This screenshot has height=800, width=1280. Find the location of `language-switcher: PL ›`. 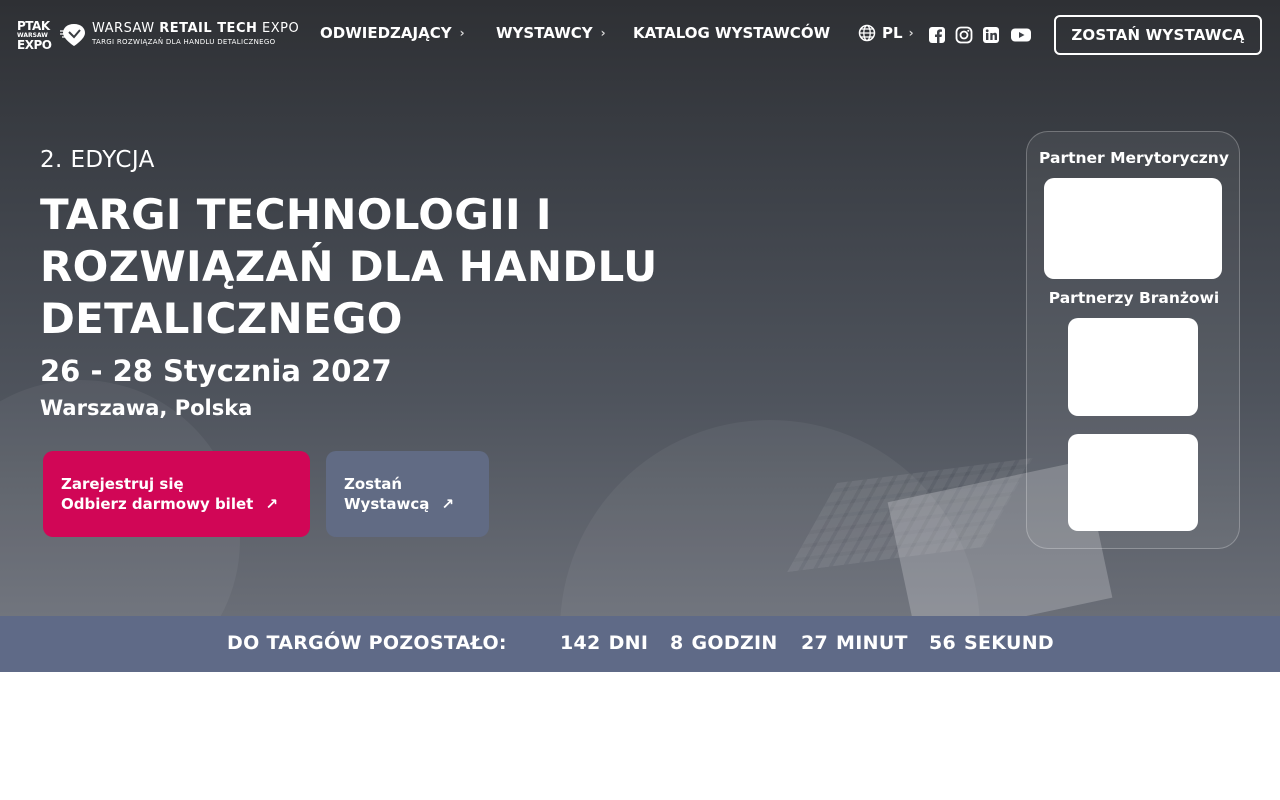

language-switcher: PL › is located at coordinates (886, 33).